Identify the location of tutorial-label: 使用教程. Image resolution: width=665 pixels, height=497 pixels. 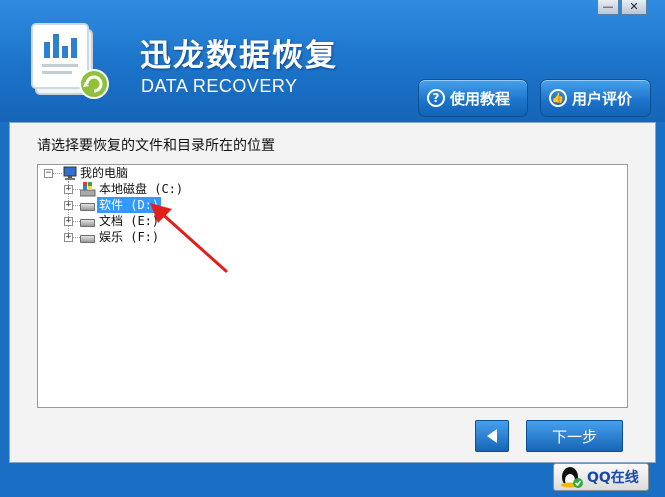
(480, 98).